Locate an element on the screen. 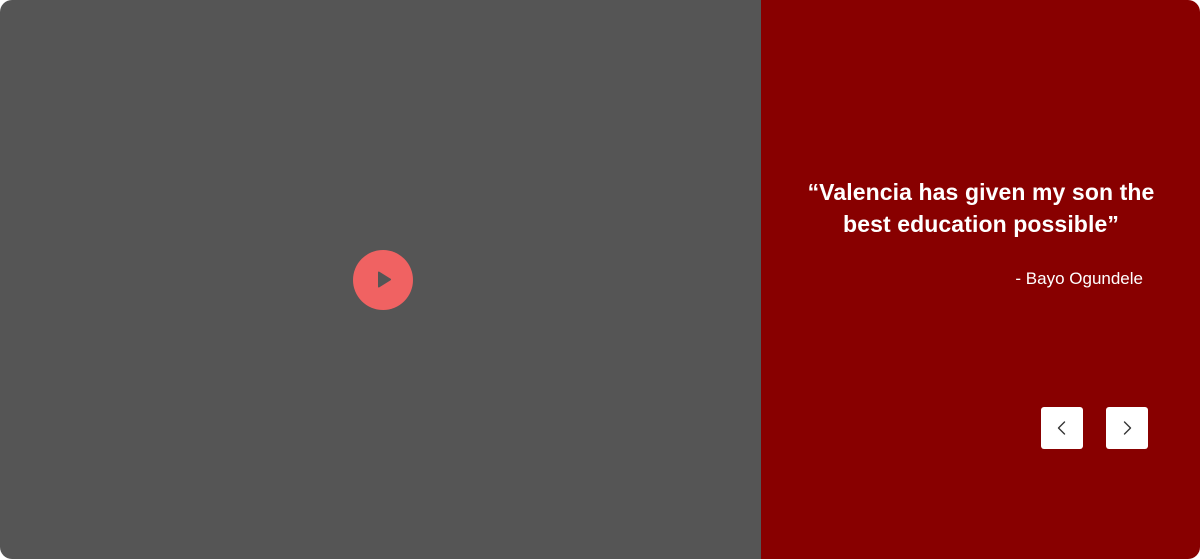 Image resolution: width=1200 pixels, height=559 pixels. play-icon is located at coordinates (385, 279).